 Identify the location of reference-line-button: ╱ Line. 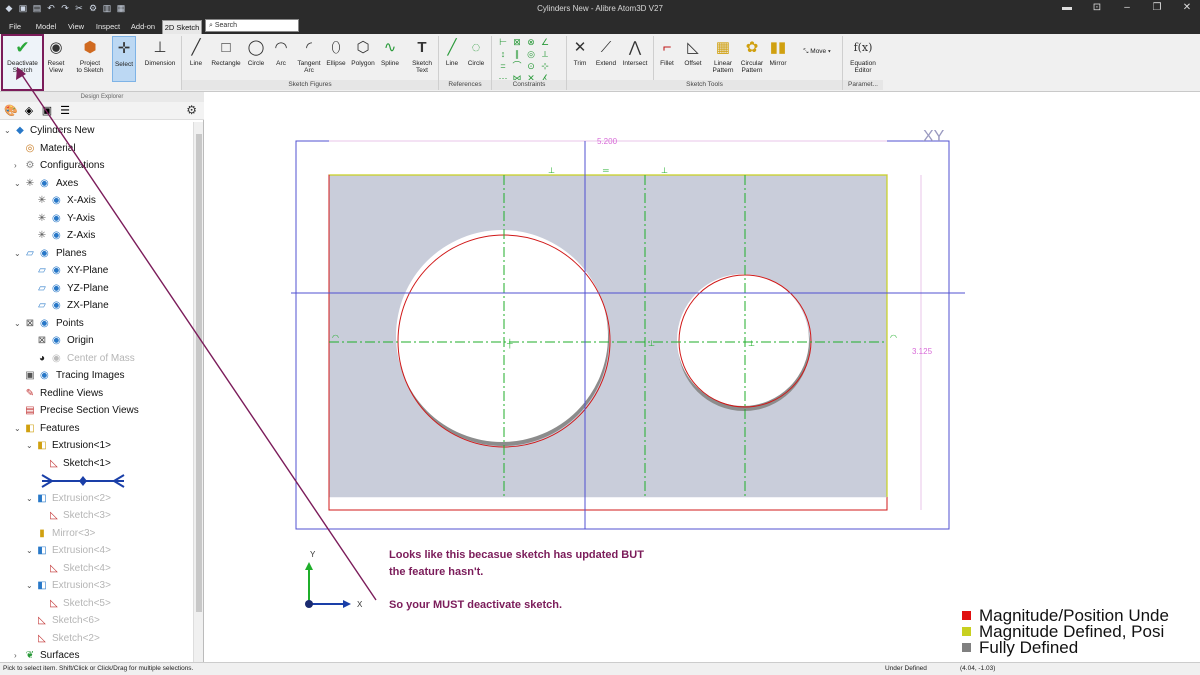
(452, 59).